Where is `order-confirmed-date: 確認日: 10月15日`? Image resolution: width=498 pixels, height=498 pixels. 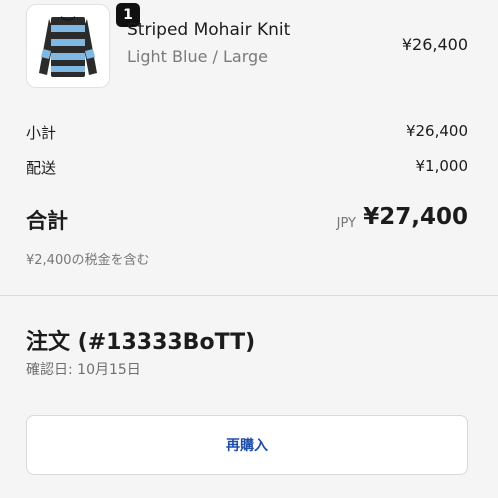
order-confirmed-date: 確認日: 10月15日 is located at coordinates (83, 370).